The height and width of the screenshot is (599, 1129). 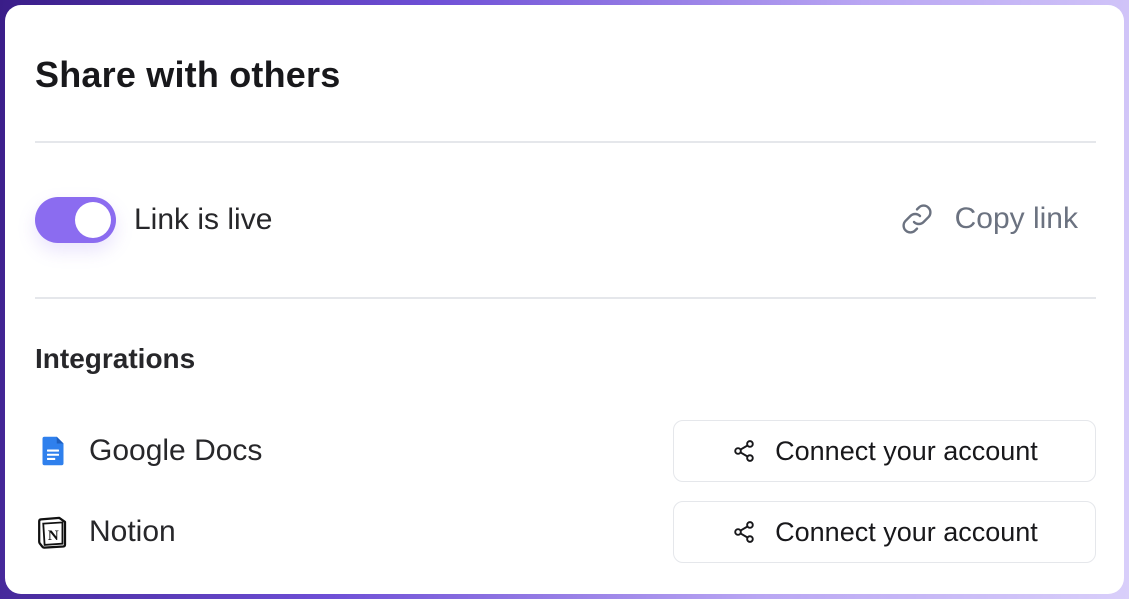 I want to click on svg-text: N, so click(x=53, y=536).